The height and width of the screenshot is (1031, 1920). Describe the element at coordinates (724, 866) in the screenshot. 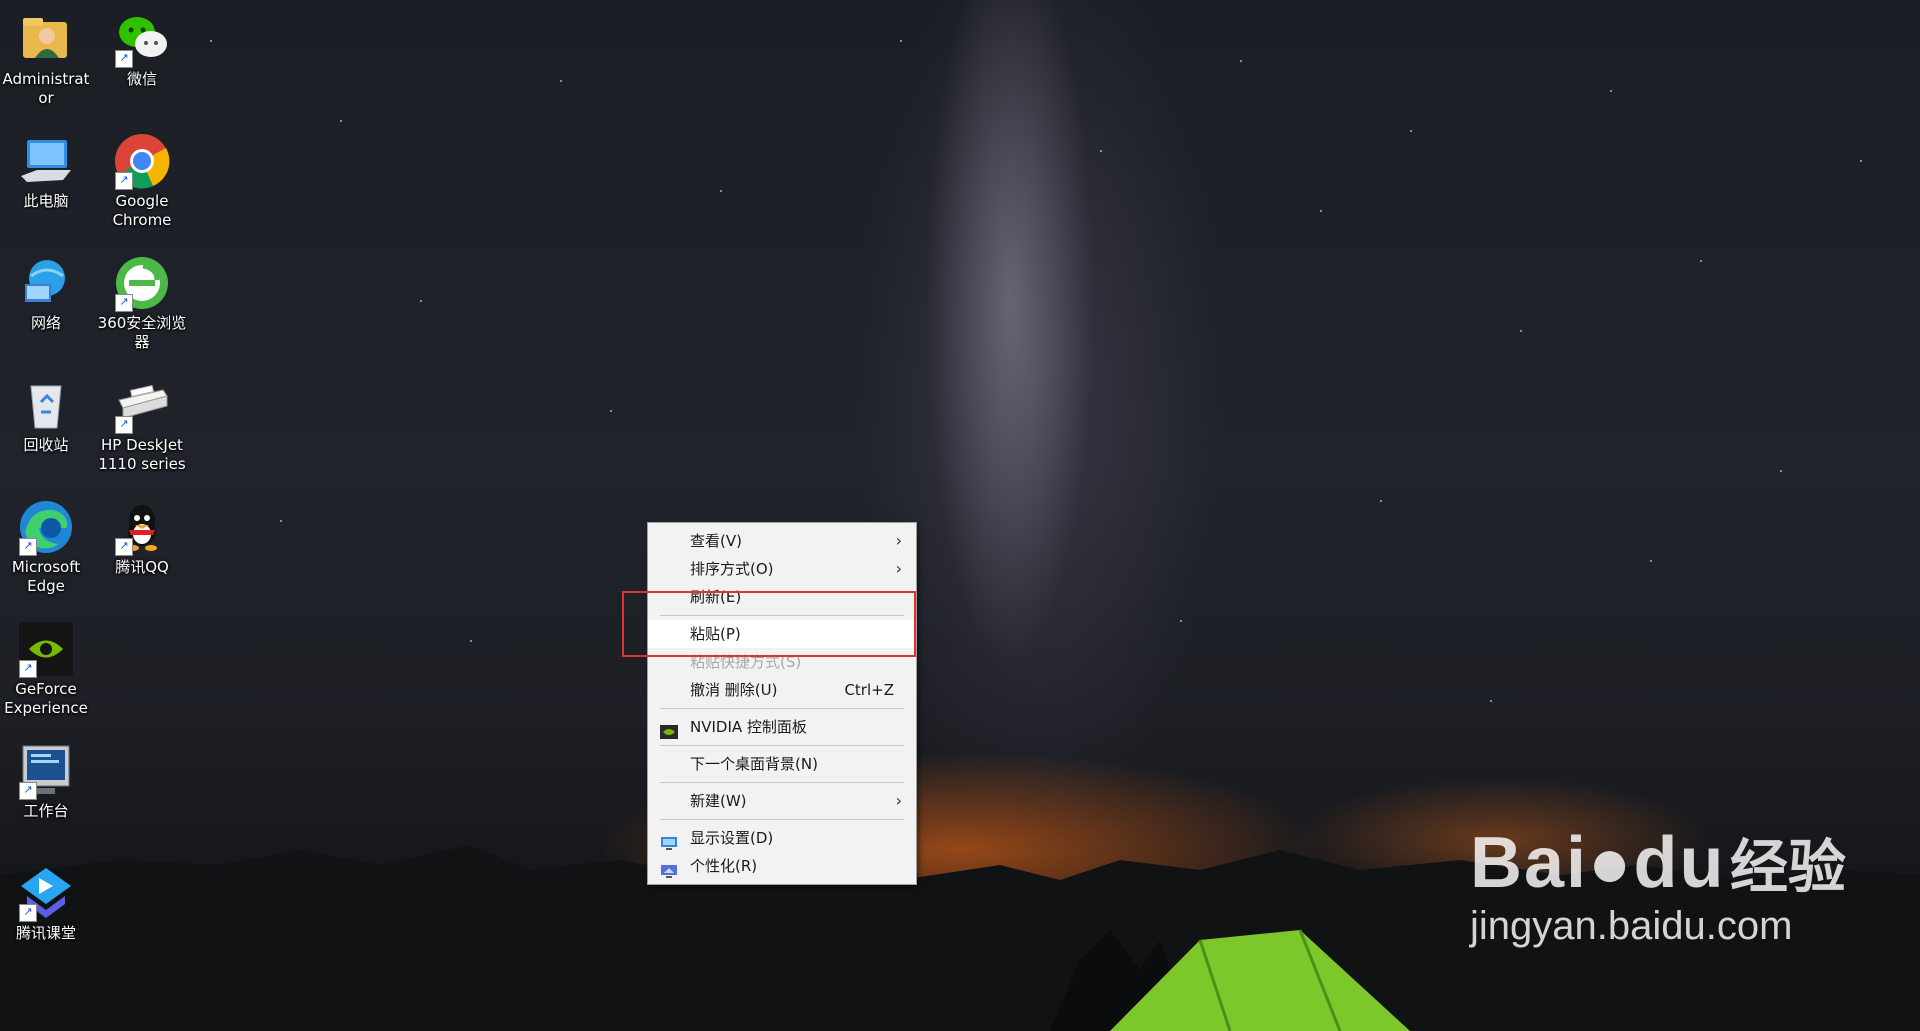

I see `menu-item-label: 个性化(R)` at that location.